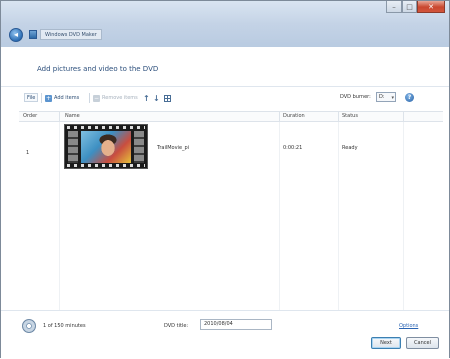 The height and width of the screenshot is (359, 450). I want to click on move-up-icon: ↑, so click(146, 98).